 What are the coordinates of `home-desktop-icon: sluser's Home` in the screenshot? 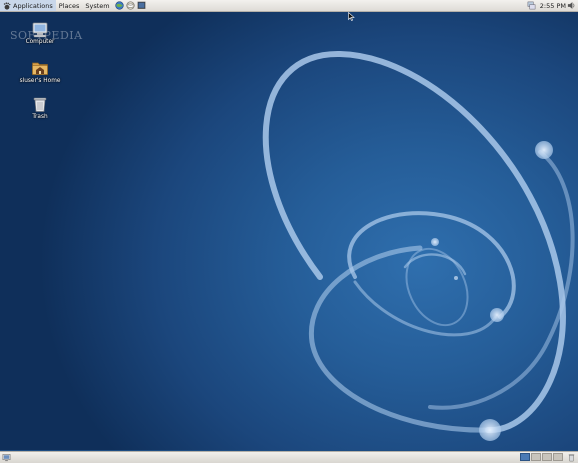 It's located at (40, 71).